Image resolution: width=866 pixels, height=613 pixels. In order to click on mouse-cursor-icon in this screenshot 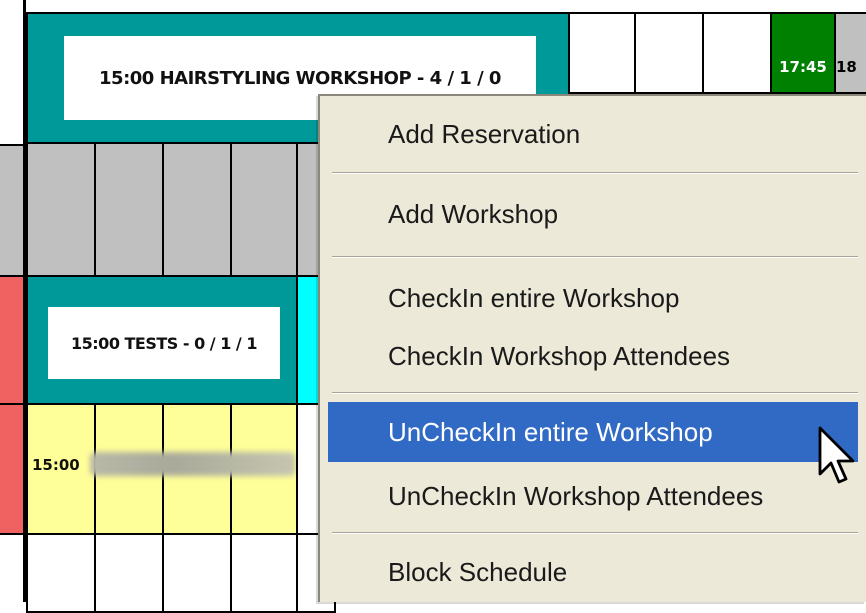, I will do `click(836, 455)`.